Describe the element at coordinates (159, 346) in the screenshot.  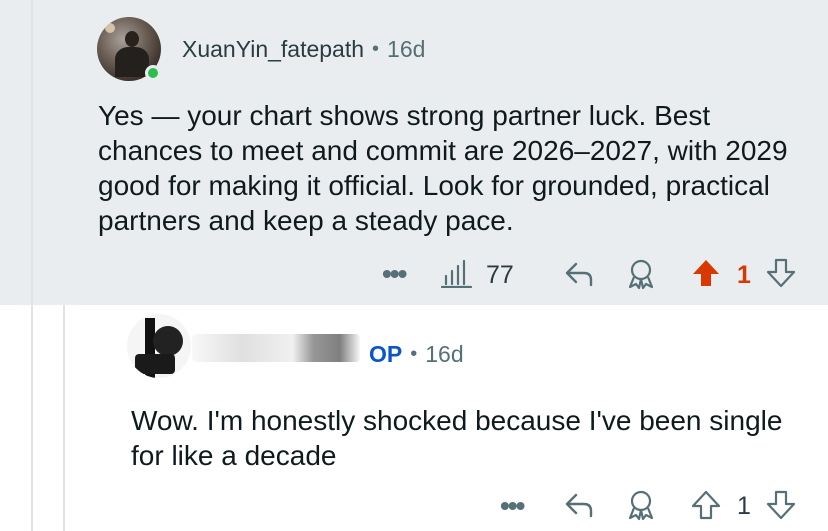
I see `avatar` at that location.